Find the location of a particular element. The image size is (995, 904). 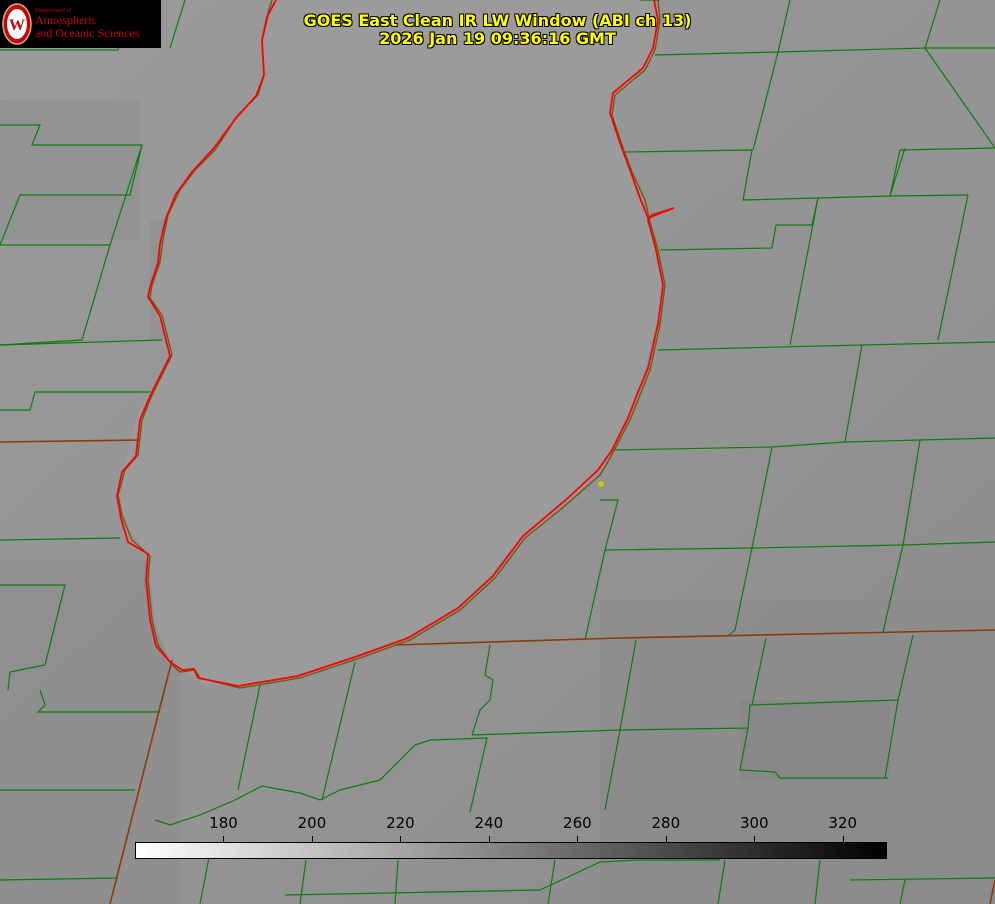

colorbar-tick-label: 200 is located at coordinates (312, 823).